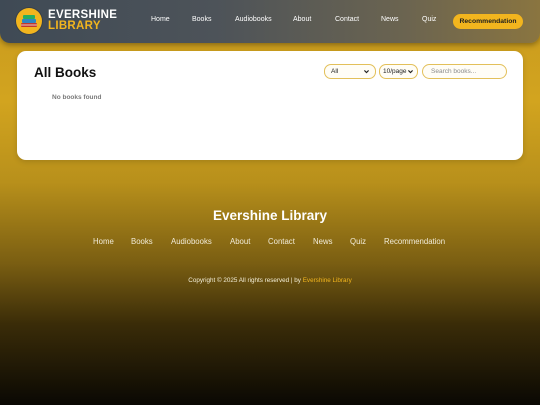 The width and height of the screenshot is (540, 405). I want to click on category-filter-select: All, so click(350, 71).